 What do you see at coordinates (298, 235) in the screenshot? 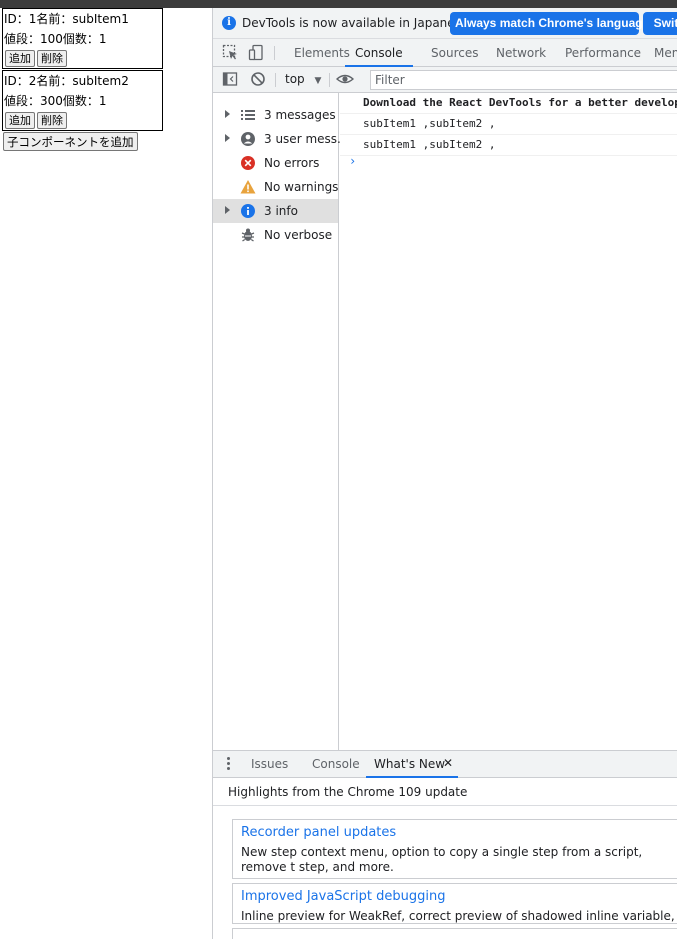
I see `sidebar-item-label: No verbose` at bounding box center [298, 235].